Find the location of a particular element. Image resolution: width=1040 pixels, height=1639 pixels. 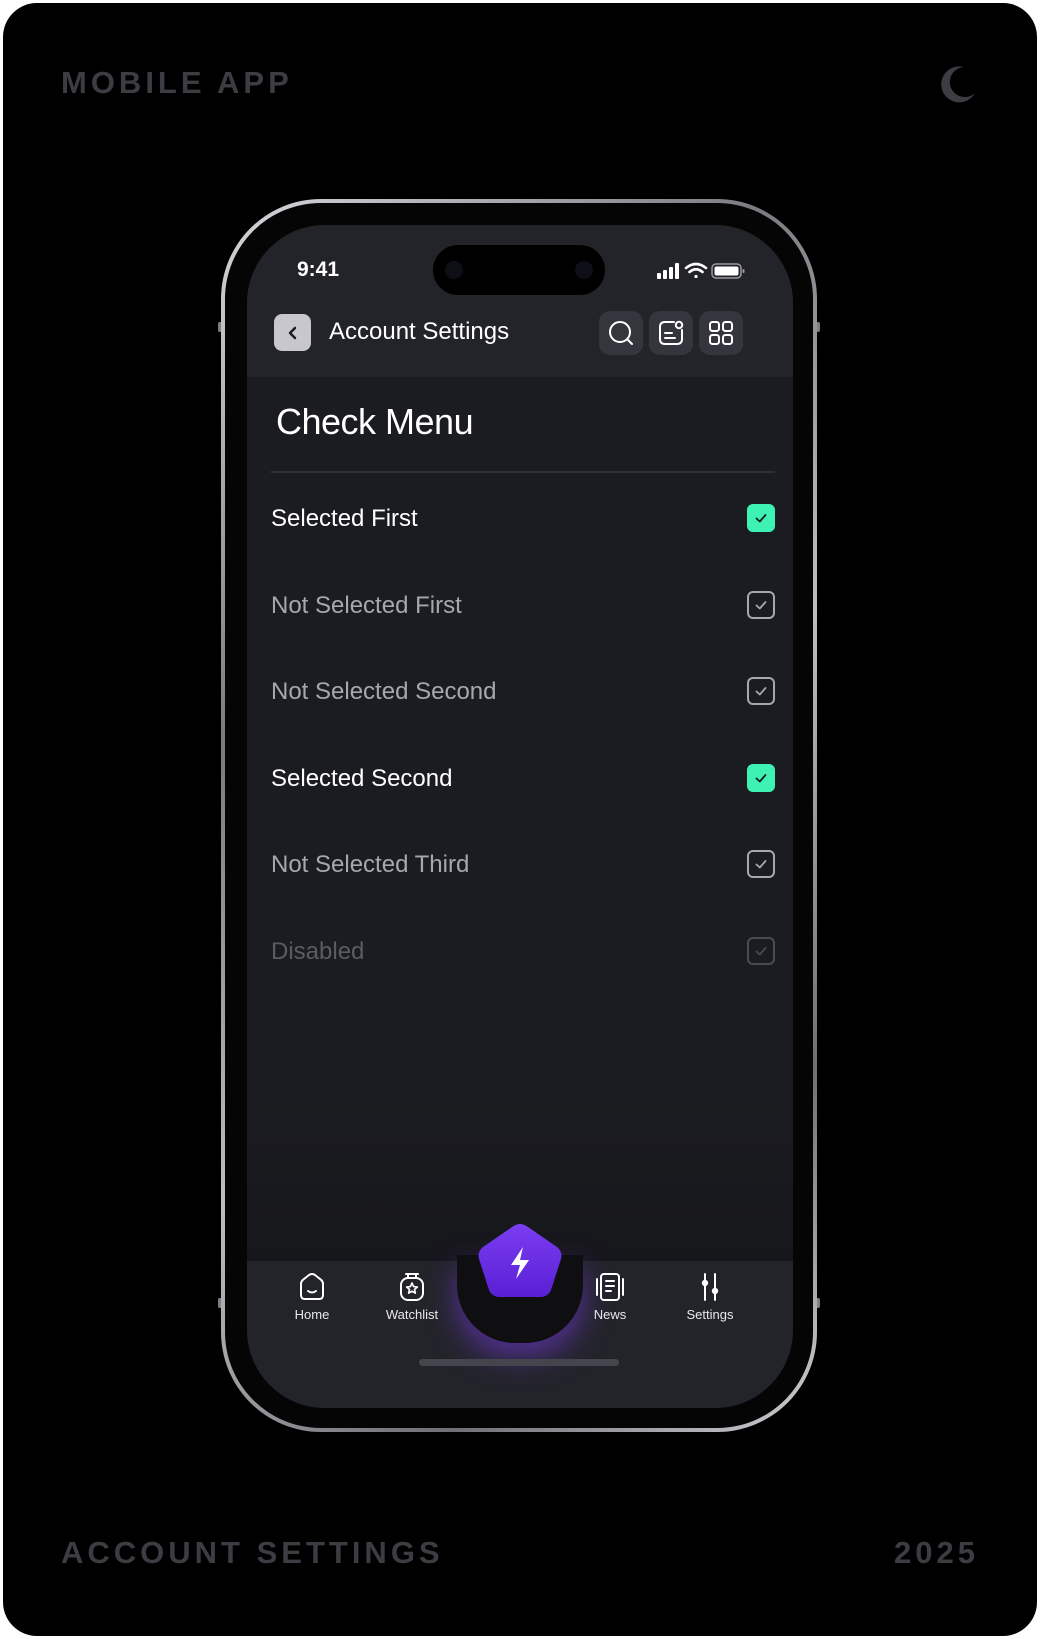

search-icon is located at coordinates (621, 333).